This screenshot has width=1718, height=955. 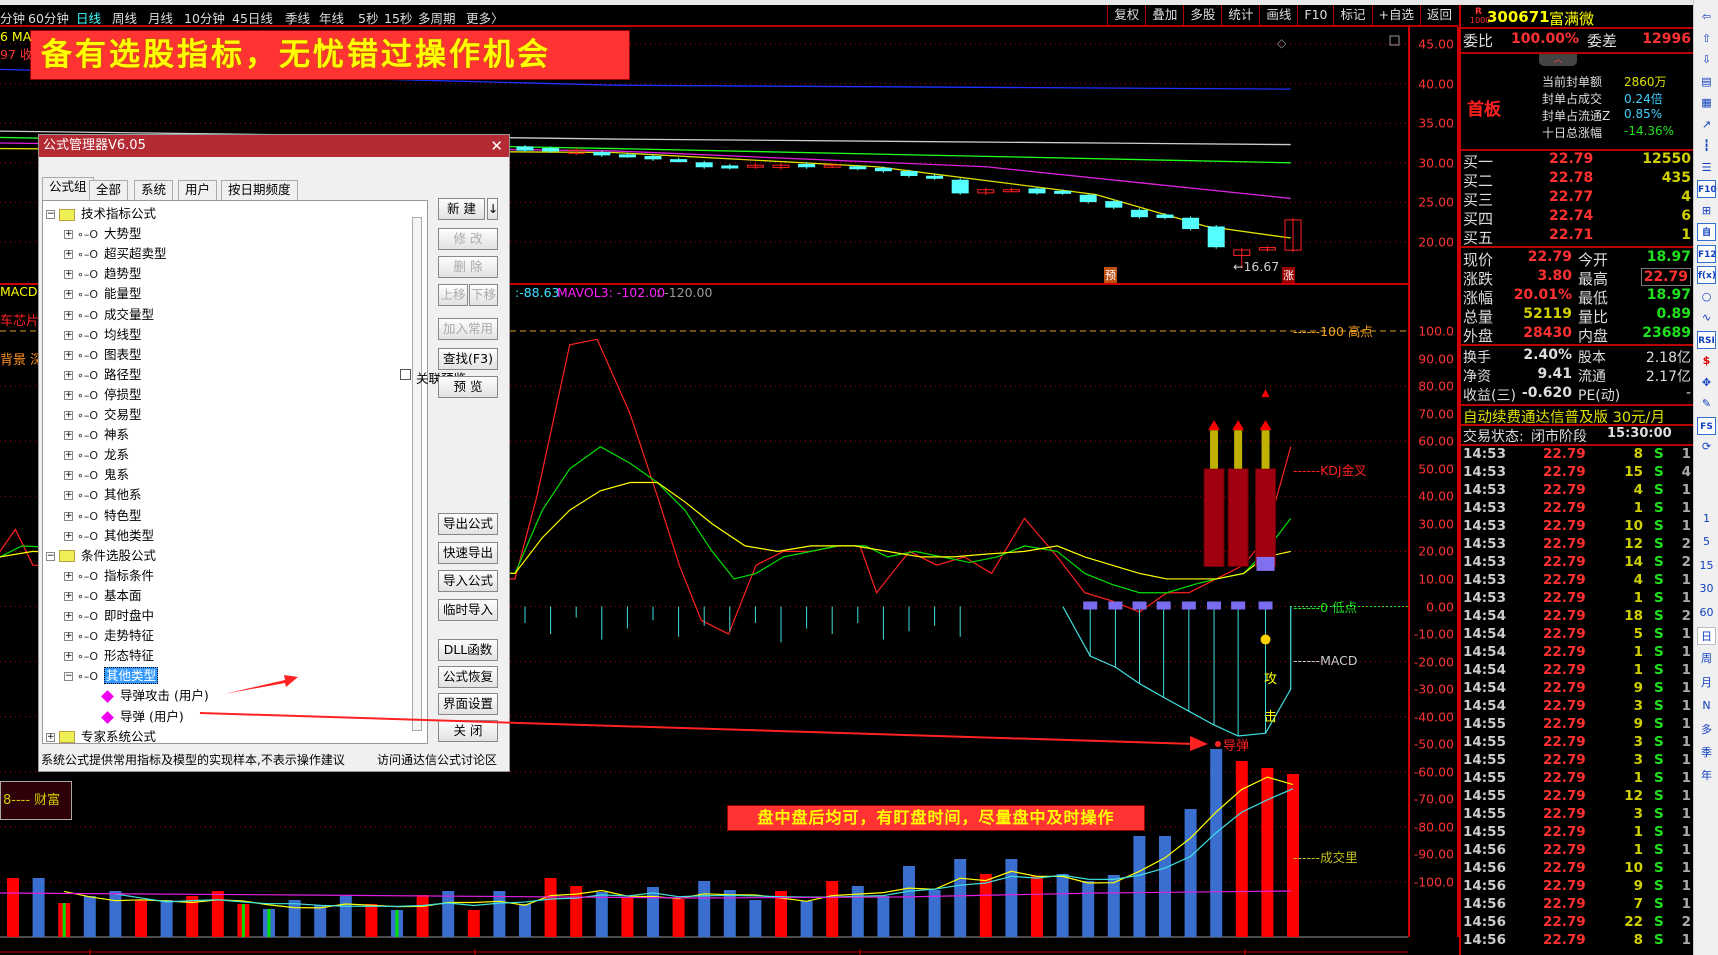 What do you see at coordinates (103, 415) in the screenshot?
I see `tree-item: + ∘–O 交易型` at bounding box center [103, 415].